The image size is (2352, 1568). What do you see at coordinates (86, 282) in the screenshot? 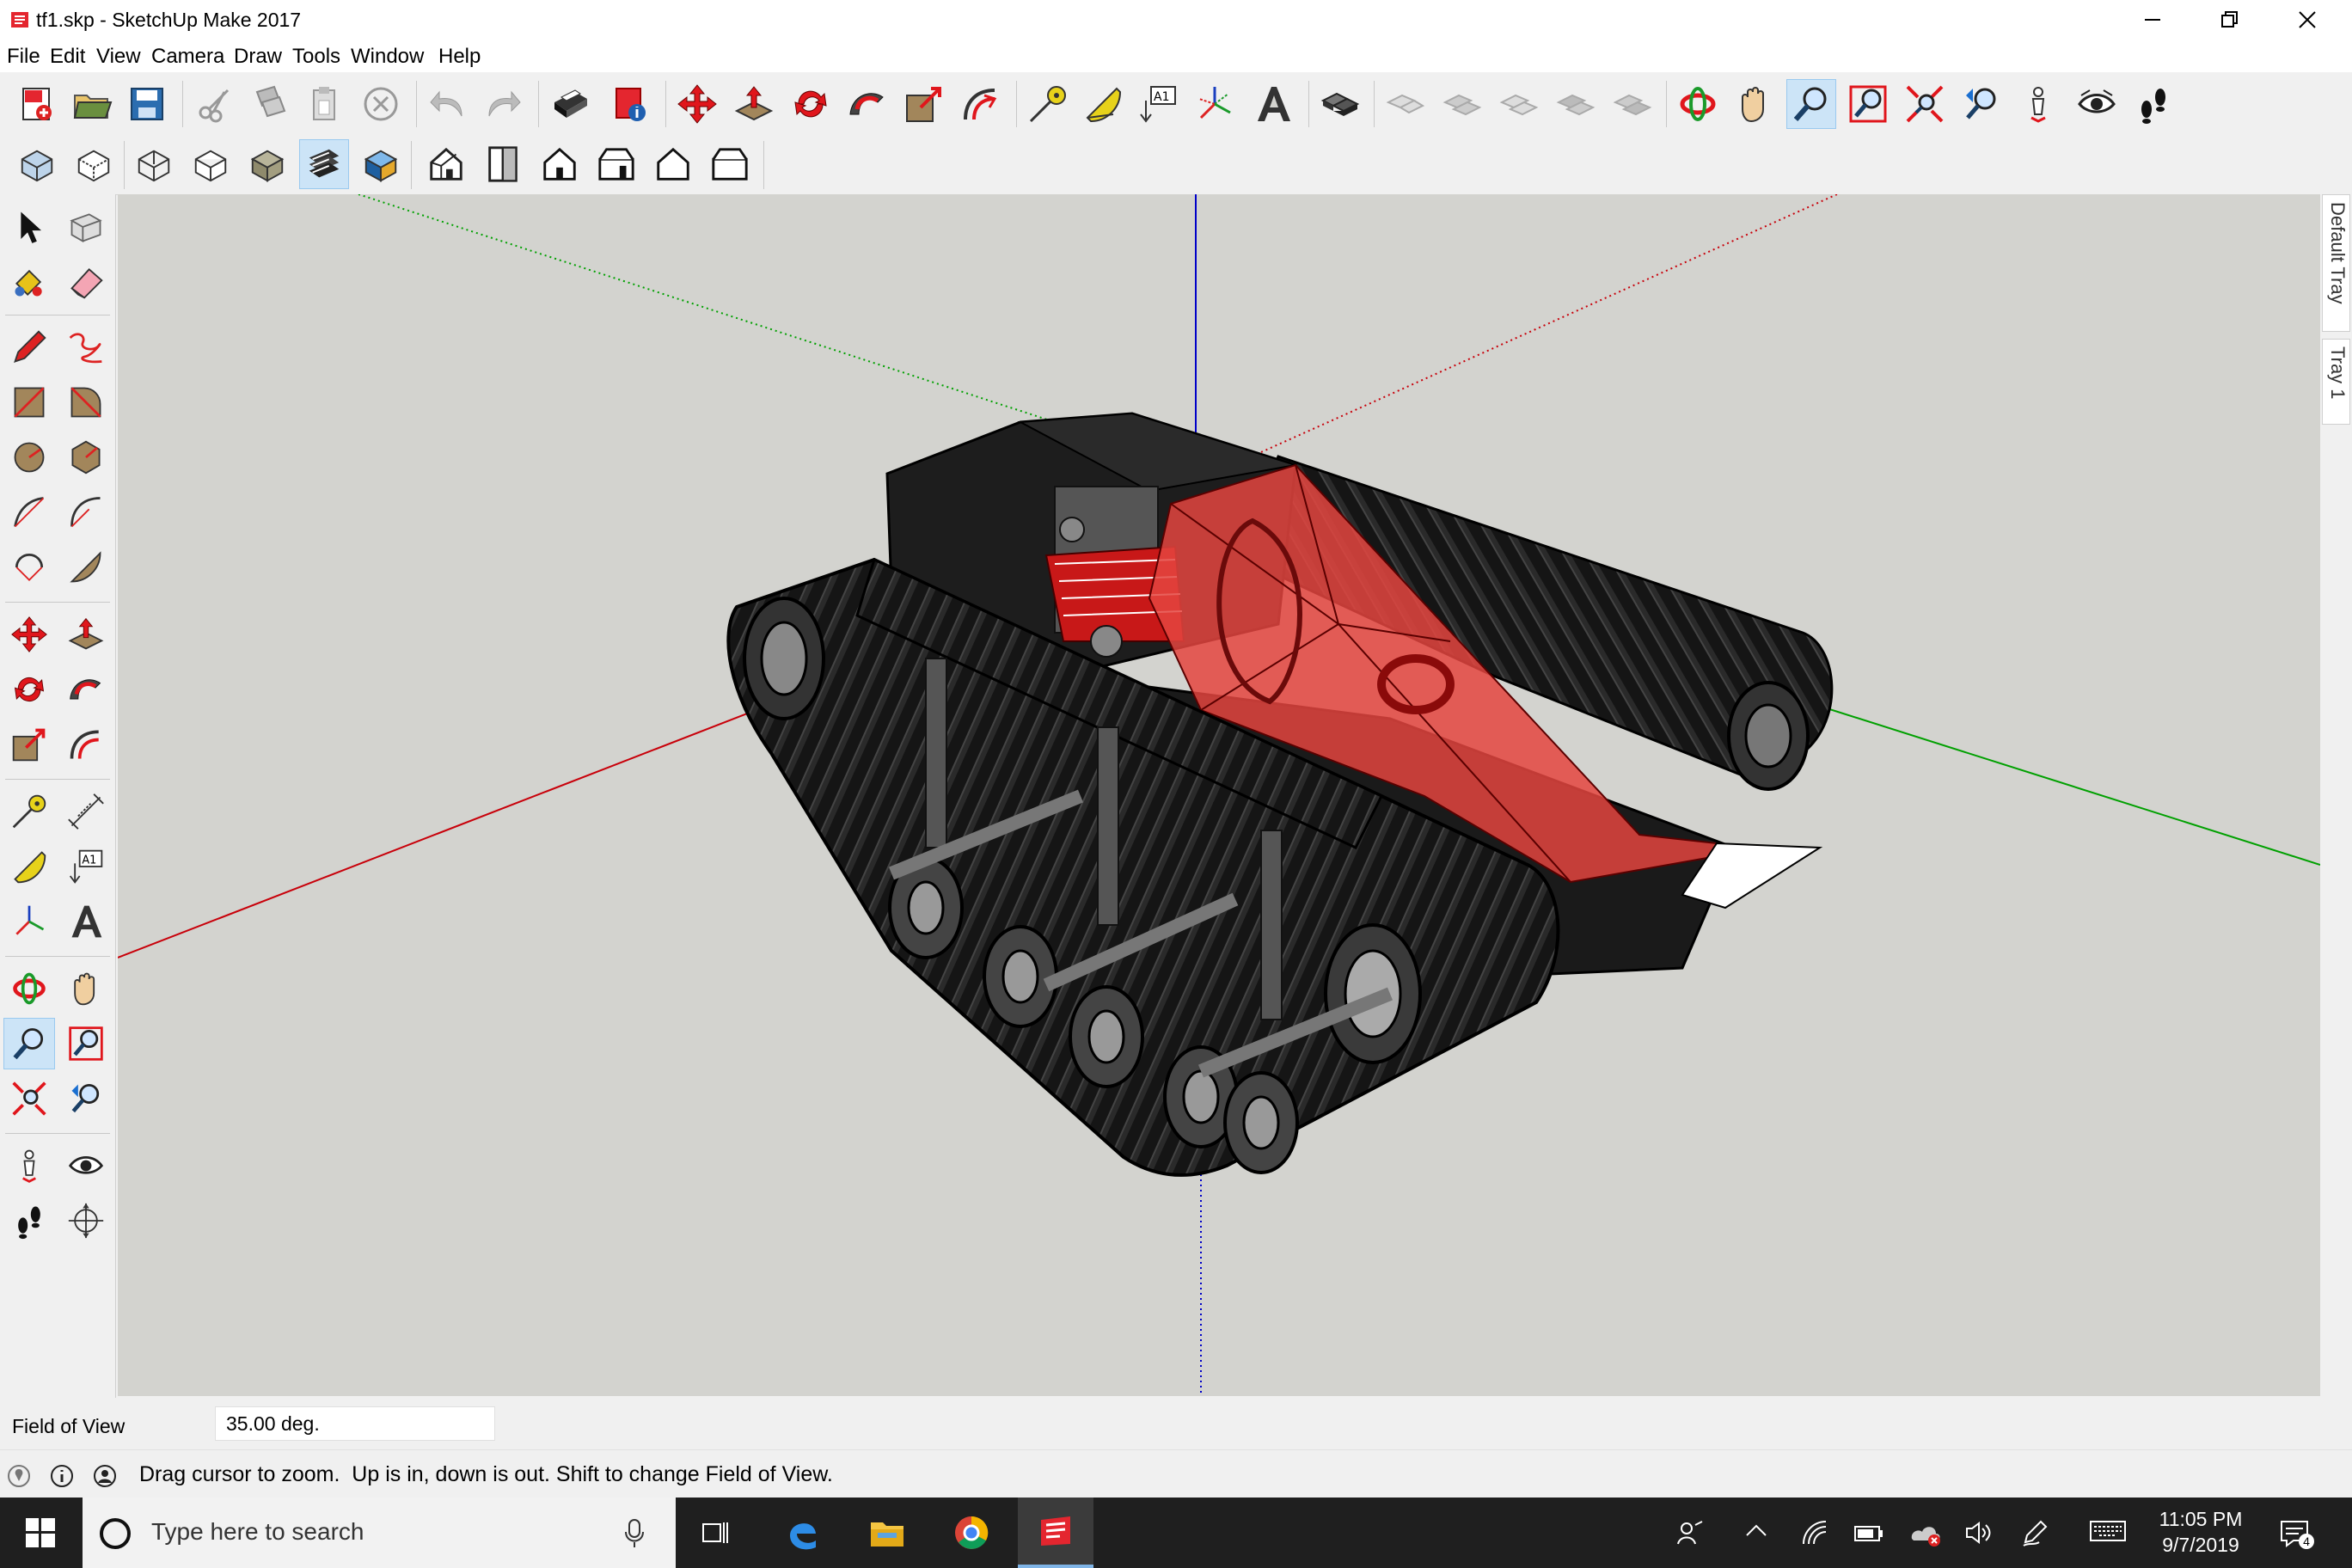
I see `eraser-button` at bounding box center [86, 282].